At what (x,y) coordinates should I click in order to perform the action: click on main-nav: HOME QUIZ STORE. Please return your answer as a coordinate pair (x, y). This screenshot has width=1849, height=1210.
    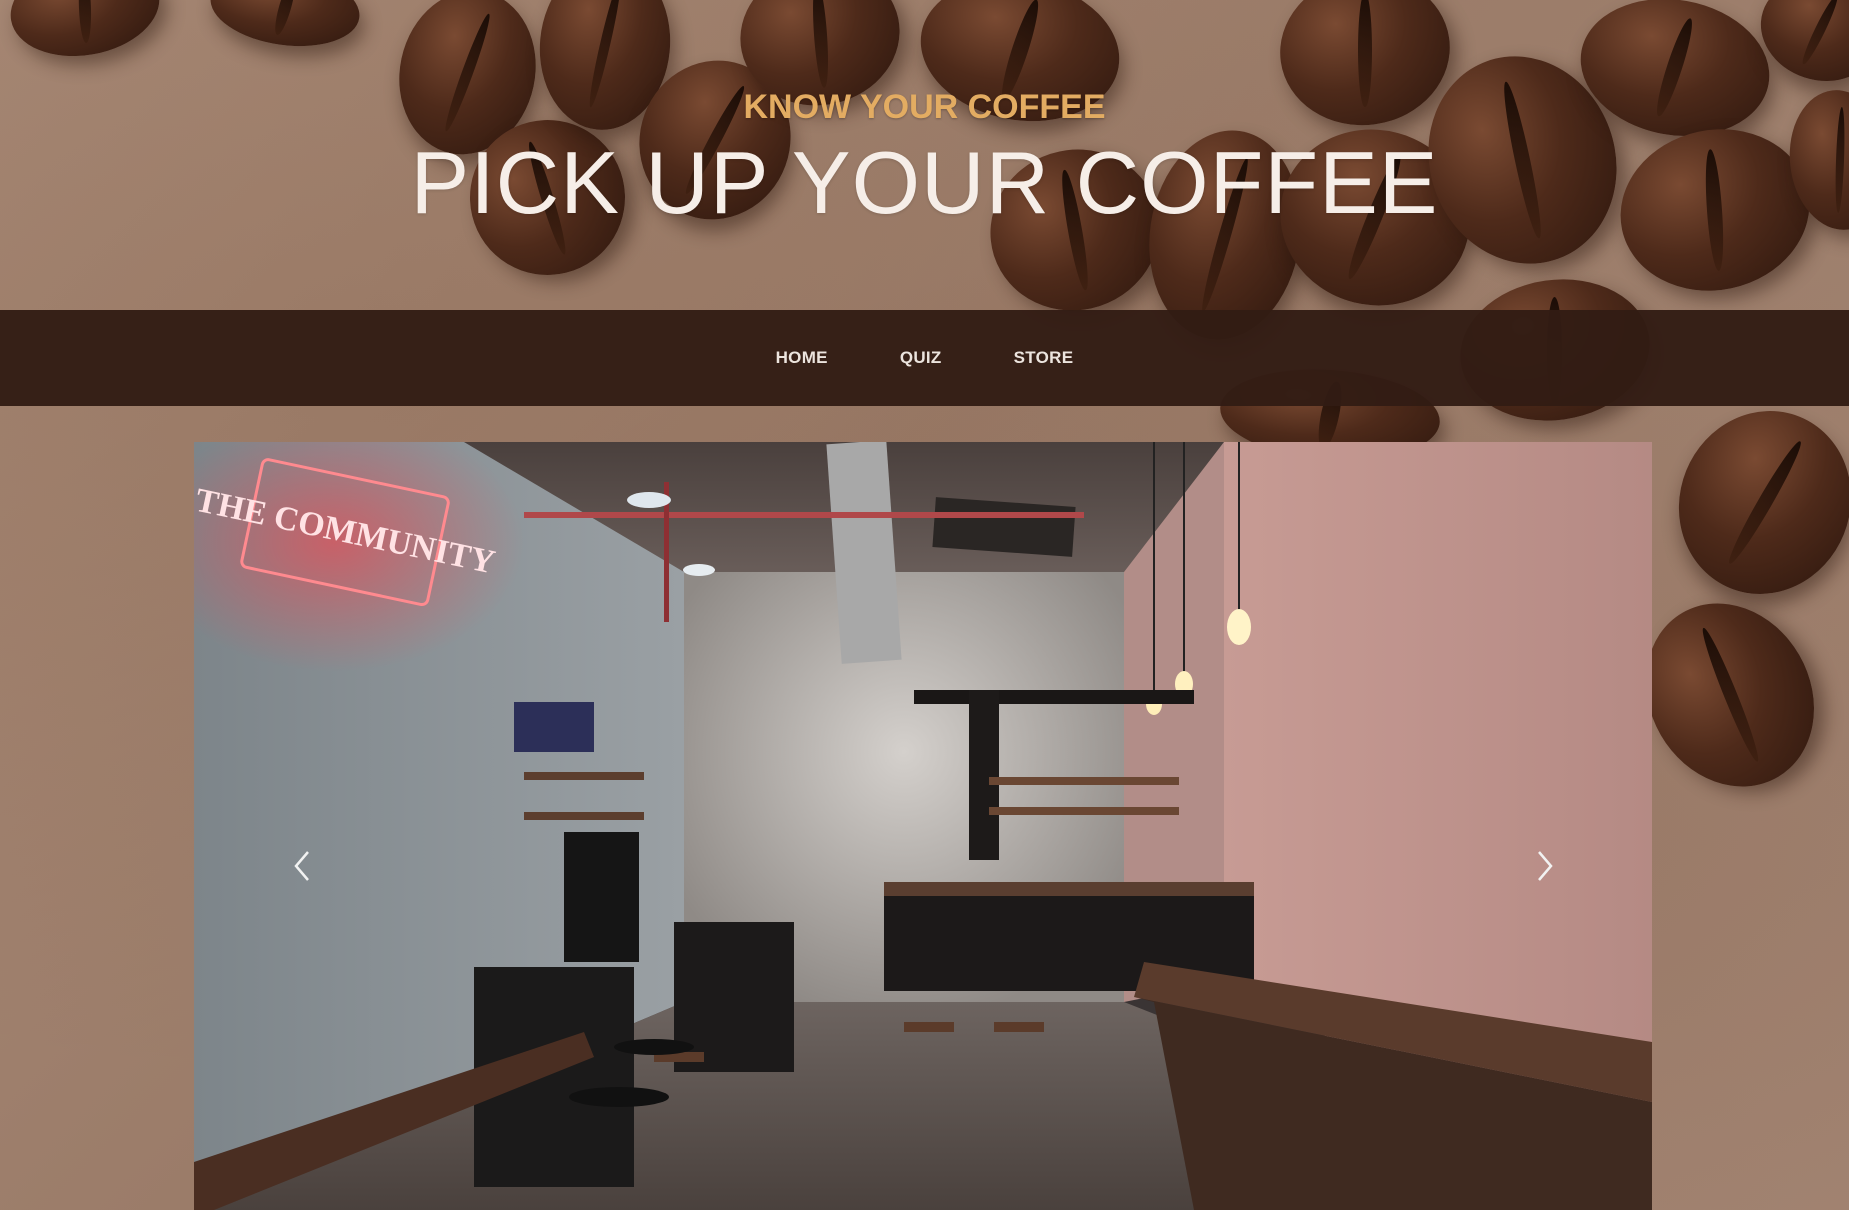
    Looking at the image, I should click on (924, 358).